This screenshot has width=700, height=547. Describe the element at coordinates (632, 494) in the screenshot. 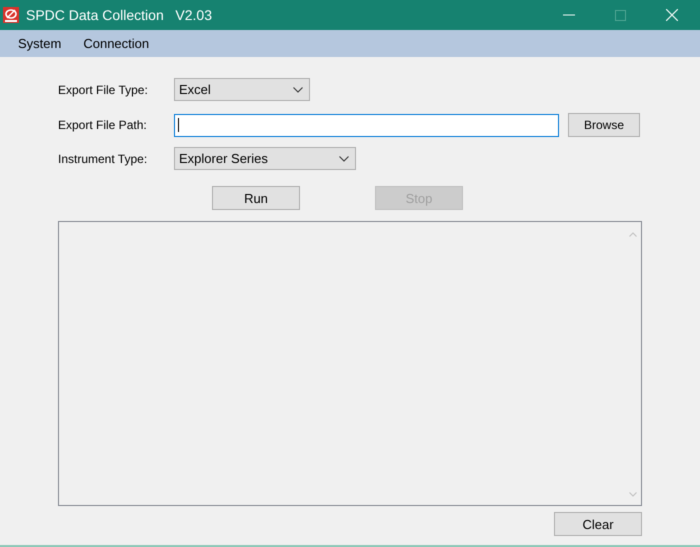

I see `scroll-down-icon` at that location.